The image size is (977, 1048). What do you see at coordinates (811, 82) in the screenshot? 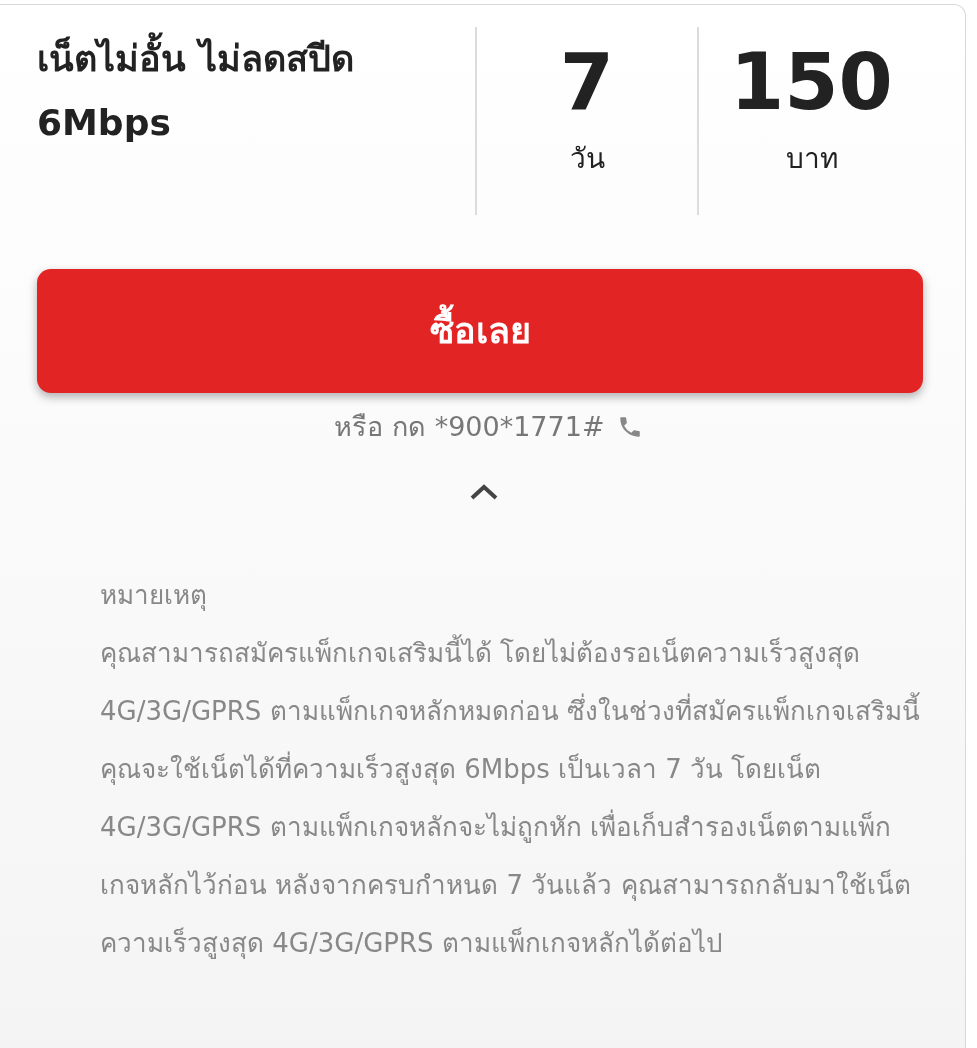
I see `stat-value: 150` at bounding box center [811, 82].